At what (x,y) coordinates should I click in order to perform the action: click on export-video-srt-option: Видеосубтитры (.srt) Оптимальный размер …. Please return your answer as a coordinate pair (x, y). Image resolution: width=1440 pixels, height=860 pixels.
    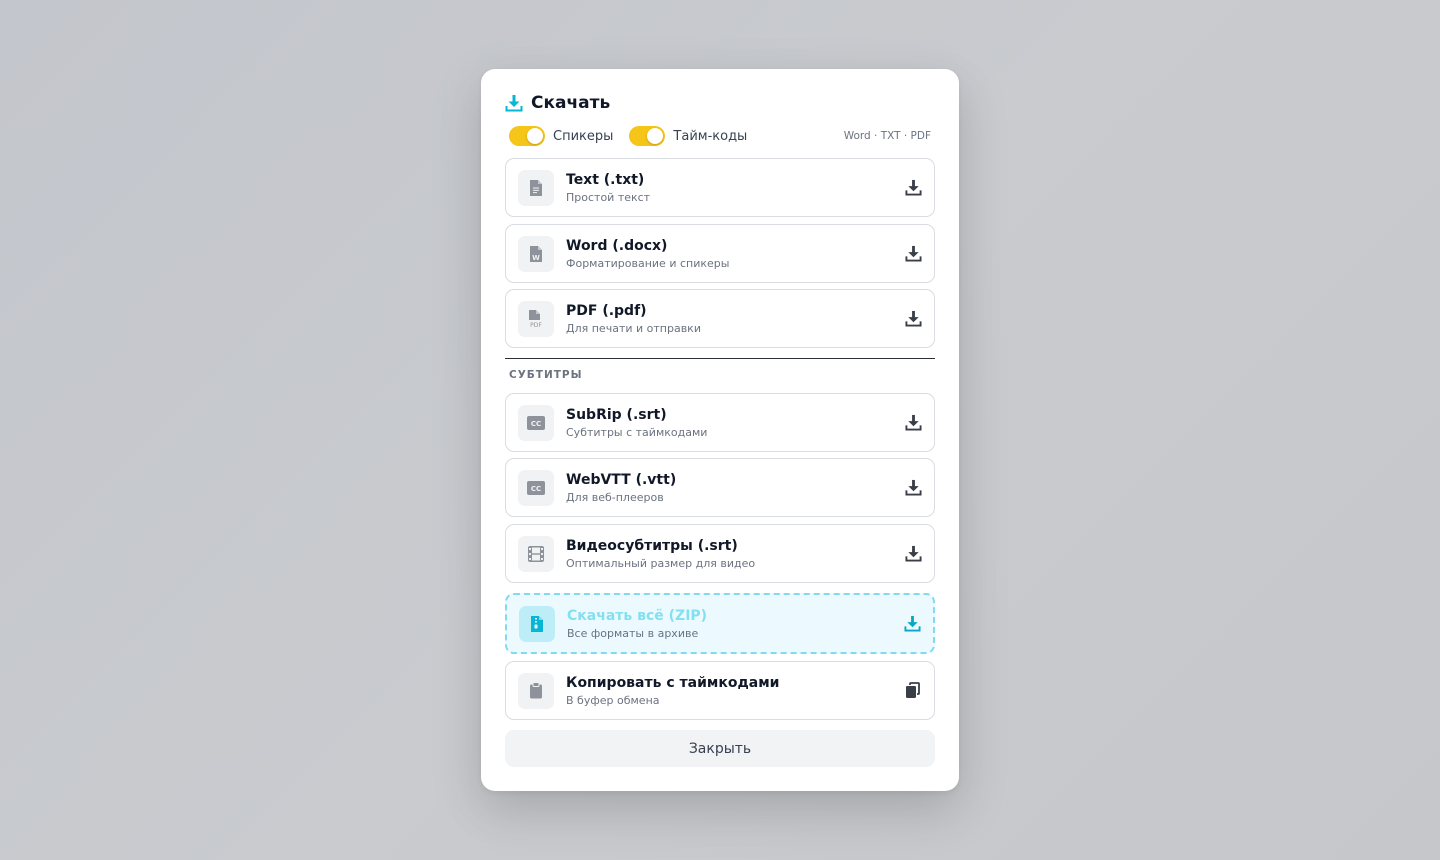
    Looking at the image, I should click on (720, 553).